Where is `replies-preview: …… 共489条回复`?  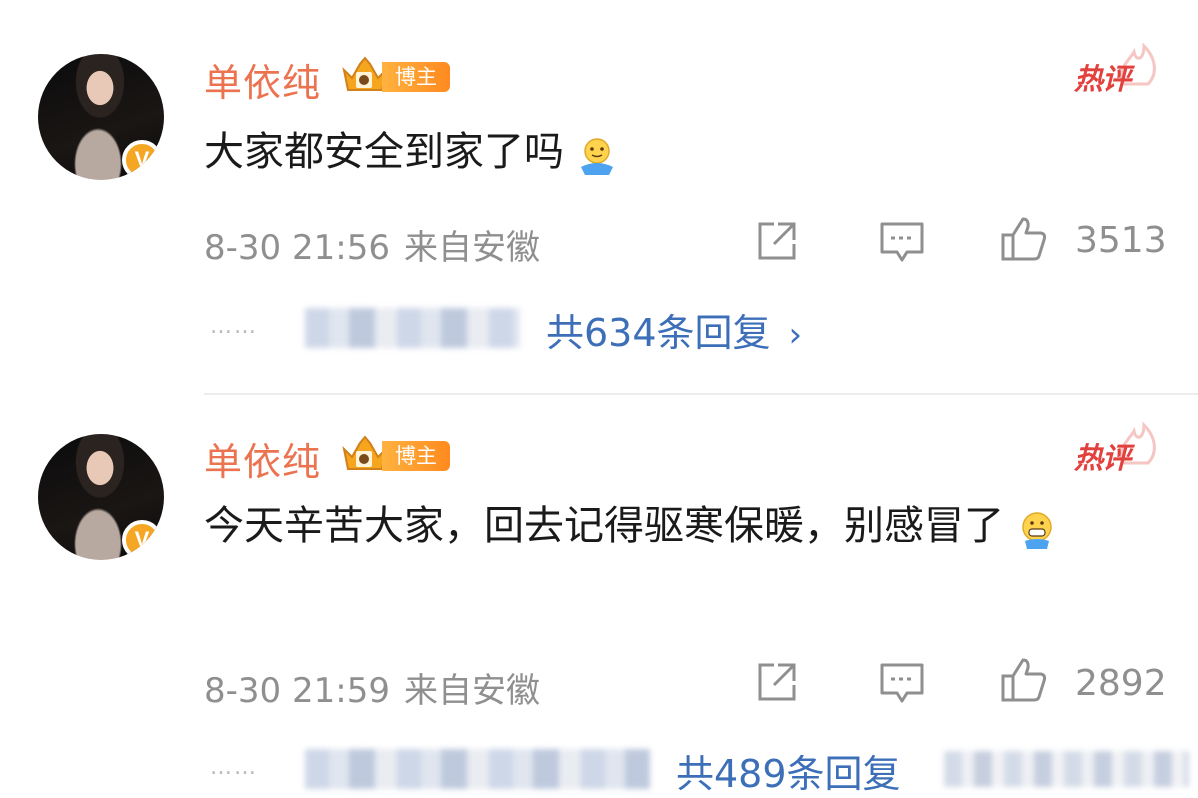 replies-preview: …… 共489条回复 is located at coordinates (599, 769).